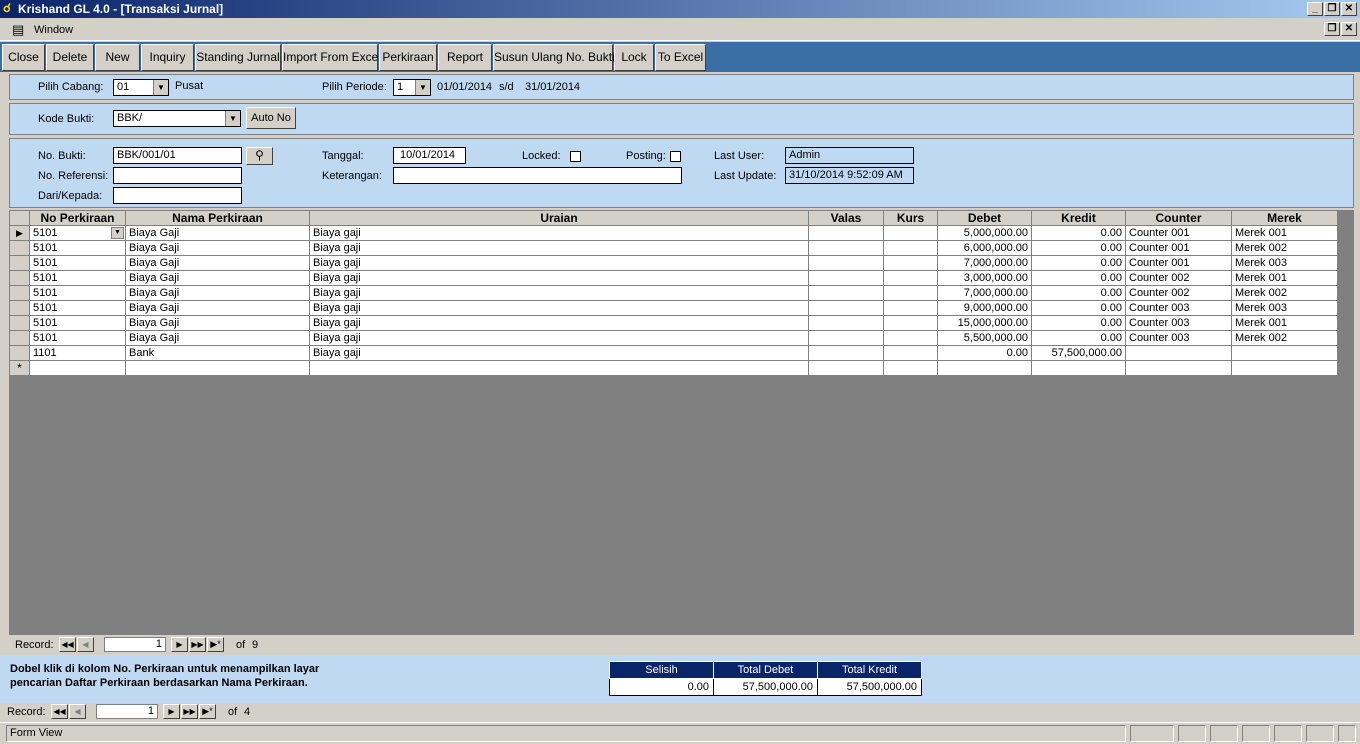 Image resolution: width=1360 pixels, height=744 pixels. I want to click on new-row: *, so click(673, 368).